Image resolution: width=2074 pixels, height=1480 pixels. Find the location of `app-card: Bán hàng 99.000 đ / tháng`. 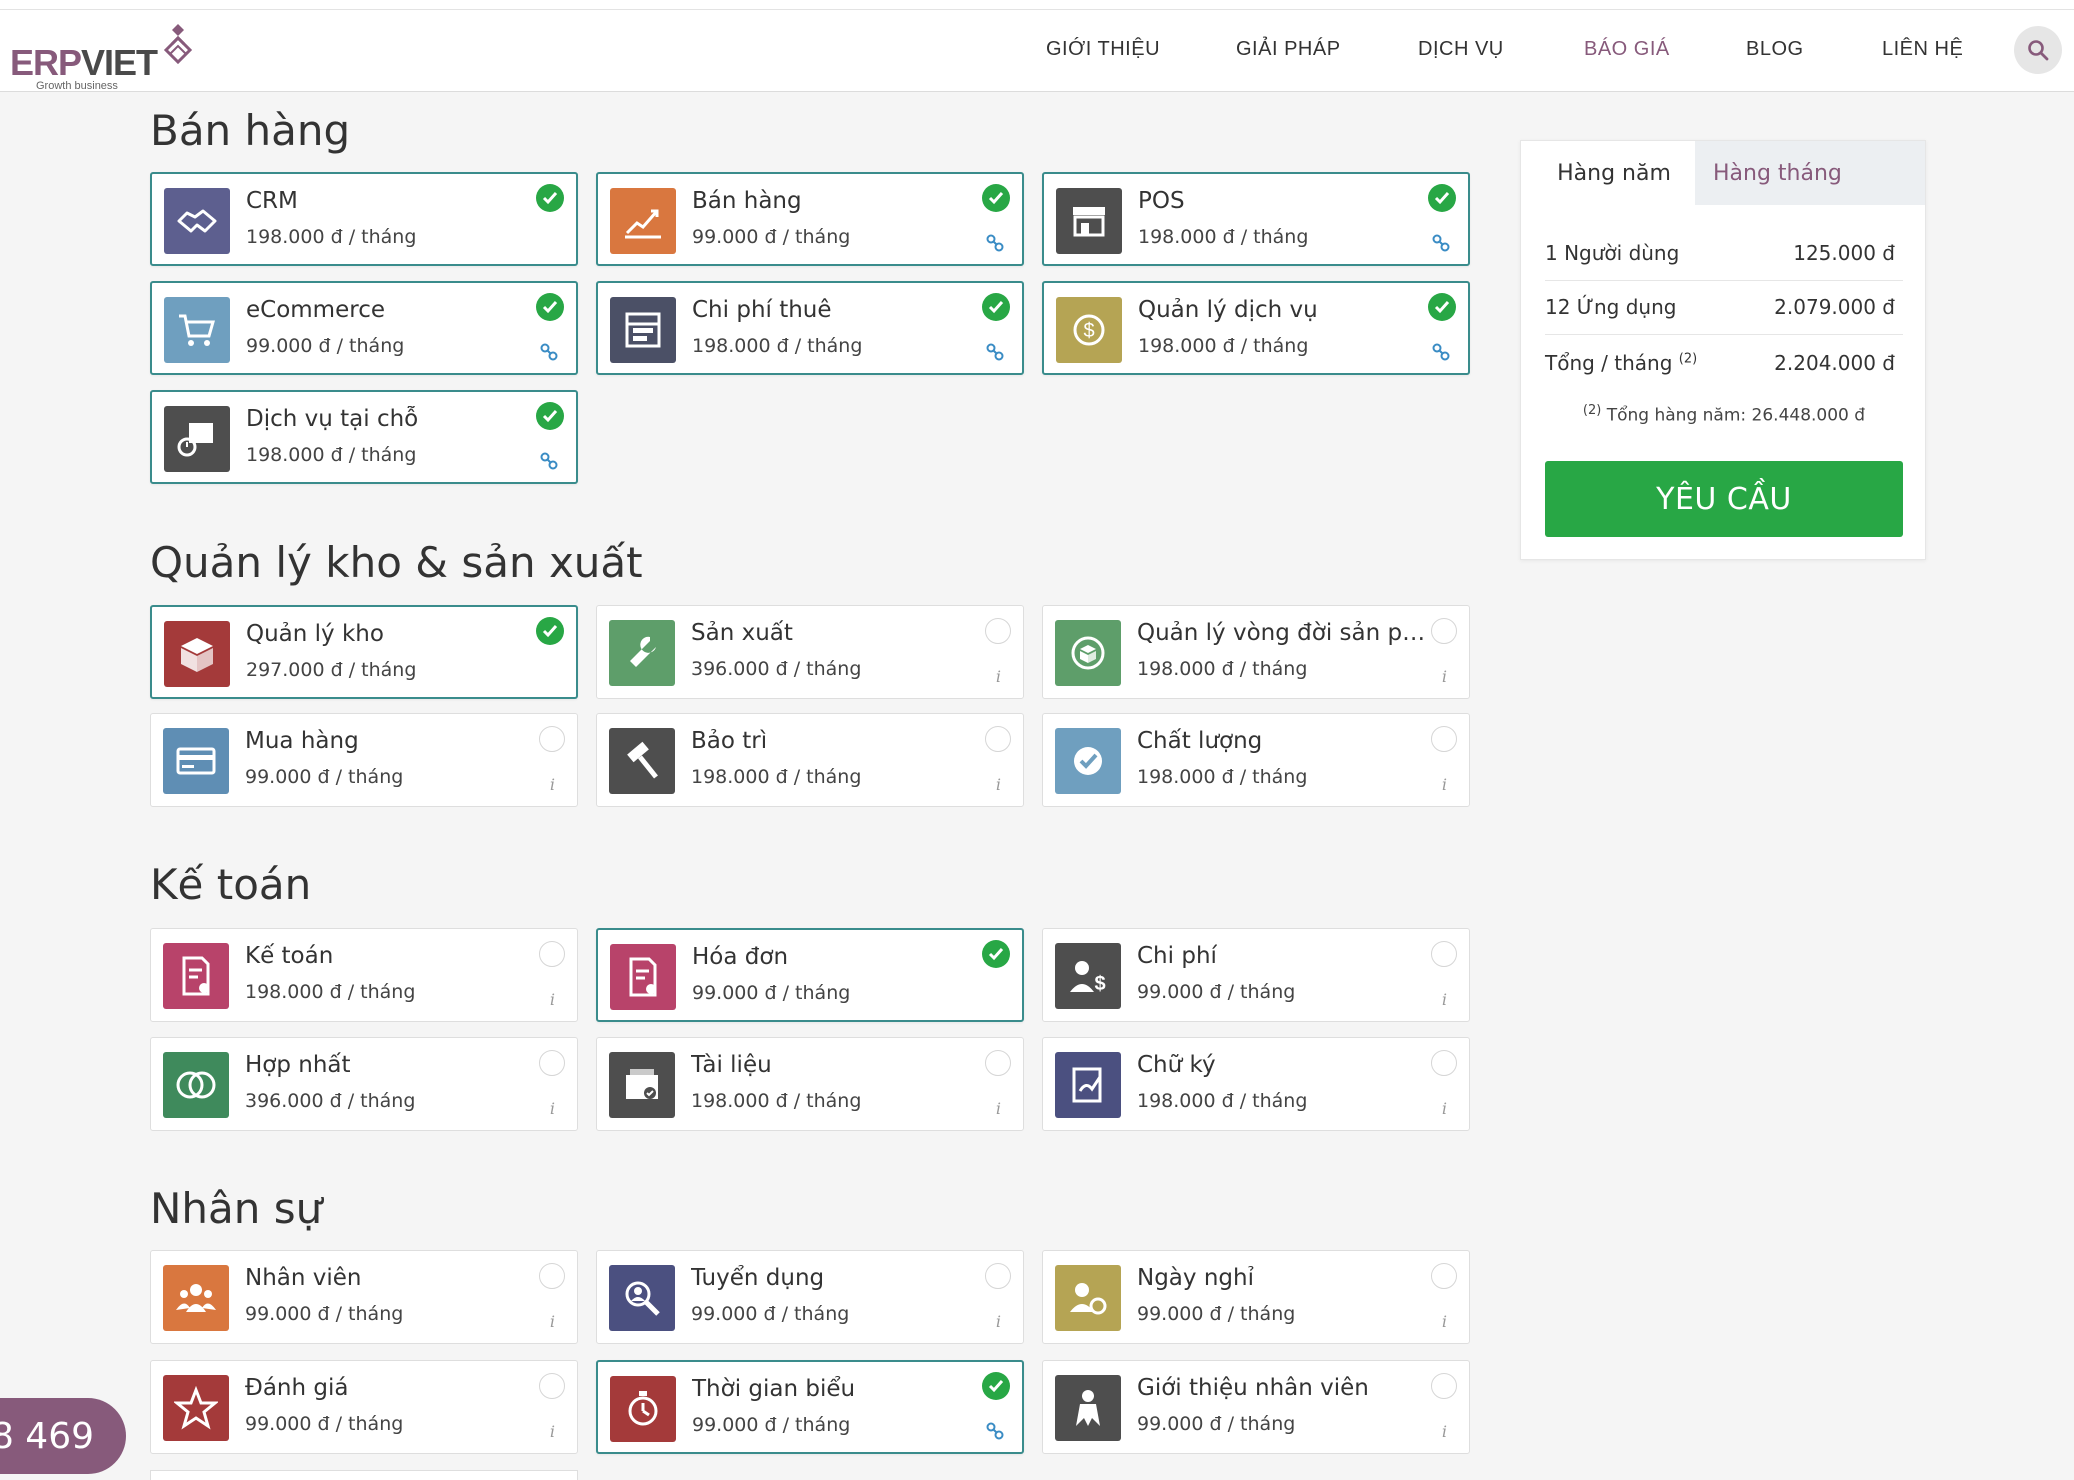

app-card: Bán hàng 99.000 đ / tháng is located at coordinates (810, 219).